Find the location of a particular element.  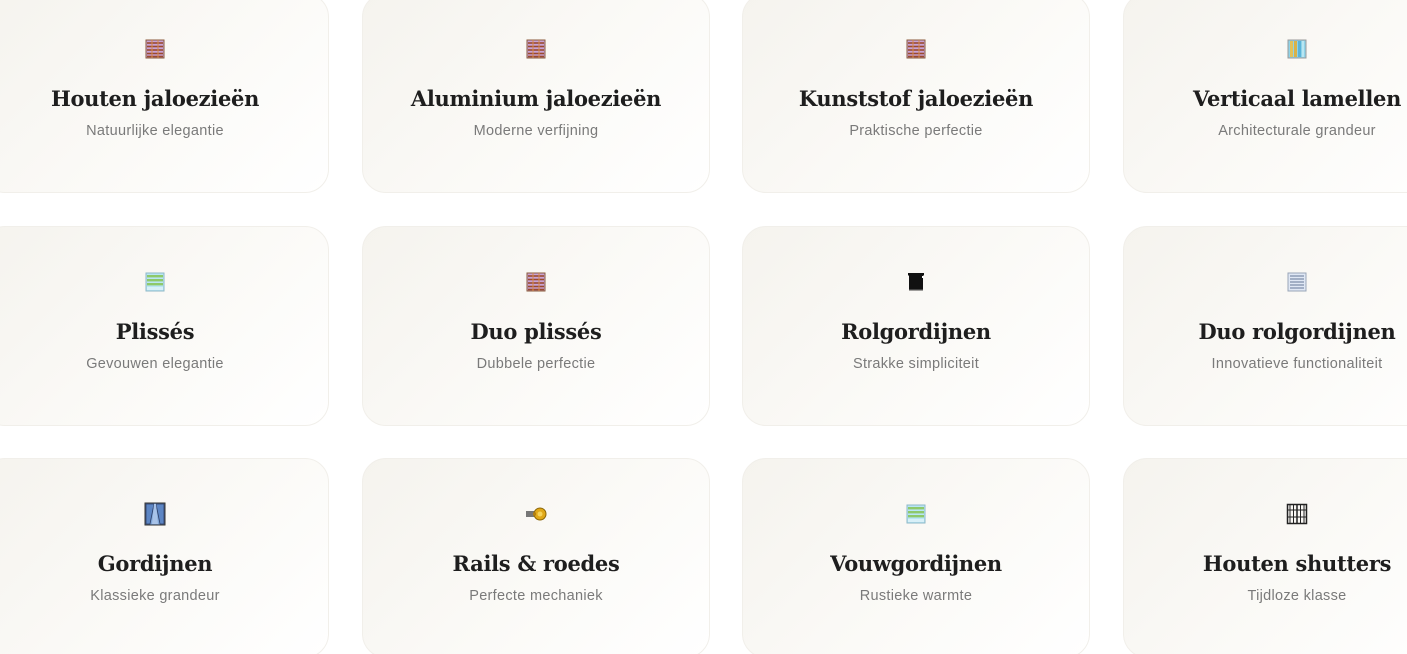

curtain-icon is located at coordinates (164, 514).